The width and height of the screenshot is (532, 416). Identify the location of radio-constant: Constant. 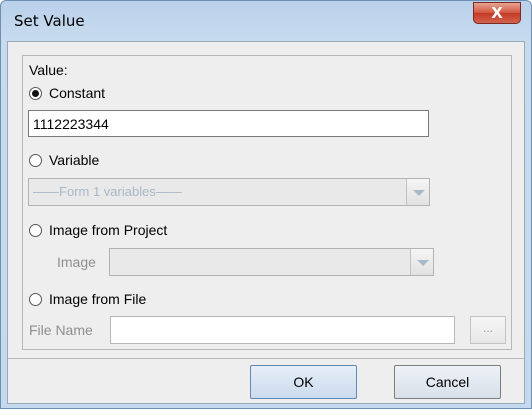
(67, 93).